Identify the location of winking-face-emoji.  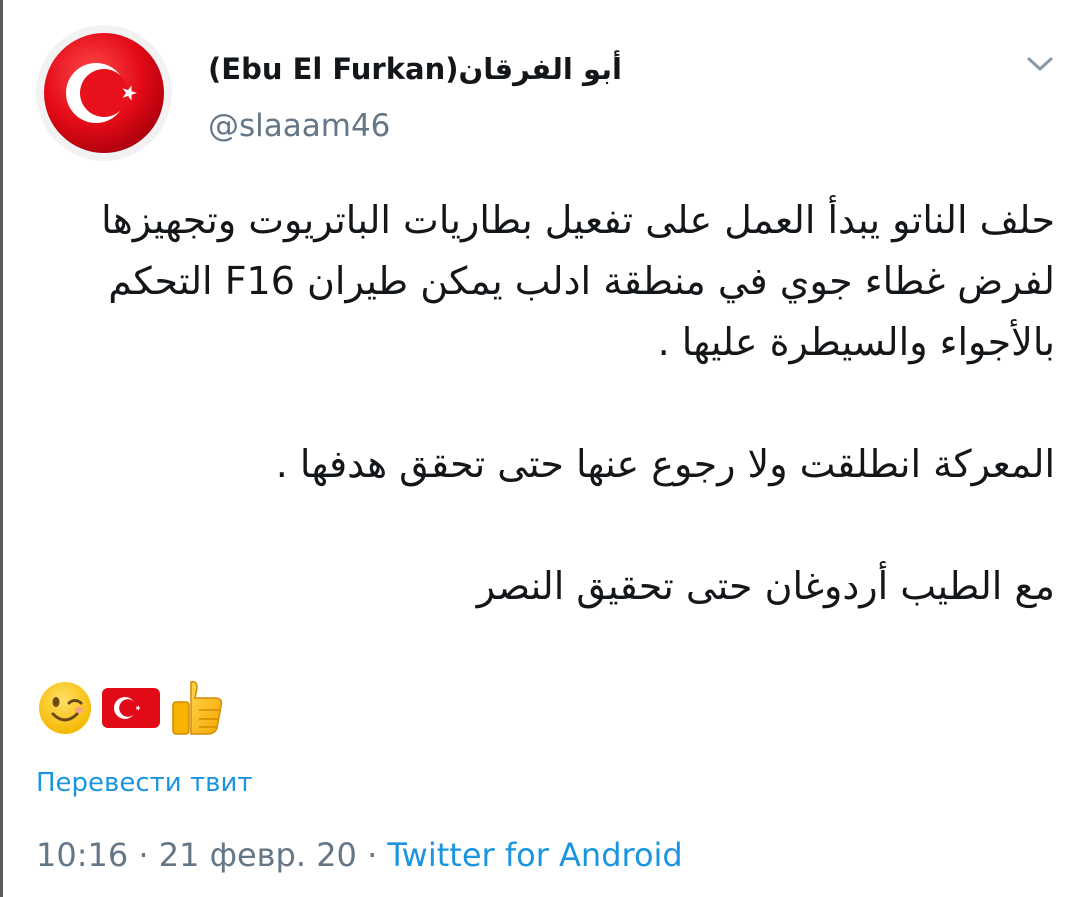
(65, 708).